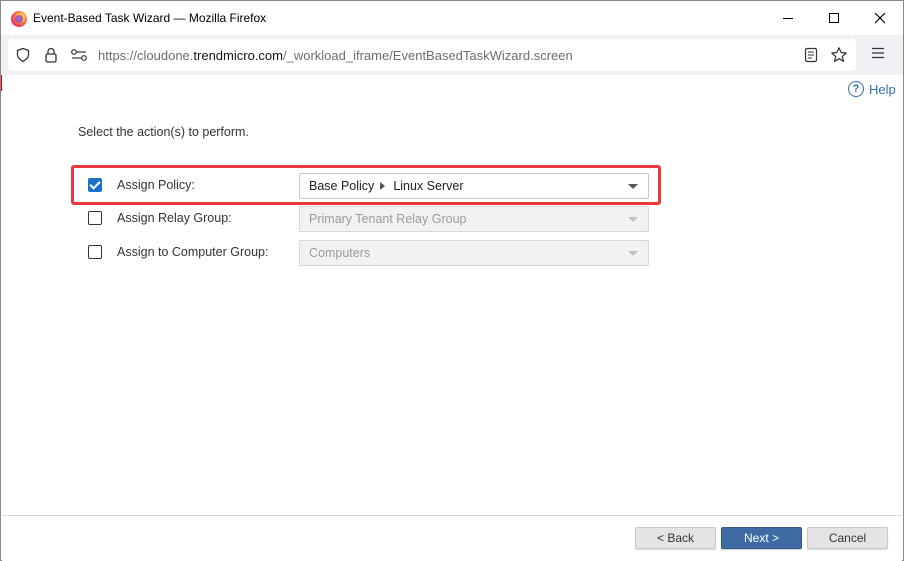 This screenshot has width=904, height=561. I want to click on assign-computer-group-label: Assign to Computer Group:, so click(193, 252).